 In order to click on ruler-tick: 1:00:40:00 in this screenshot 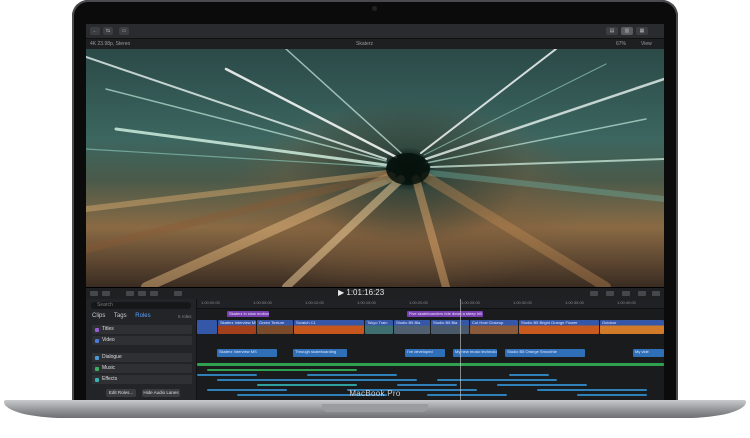, I will do `click(626, 302)`.